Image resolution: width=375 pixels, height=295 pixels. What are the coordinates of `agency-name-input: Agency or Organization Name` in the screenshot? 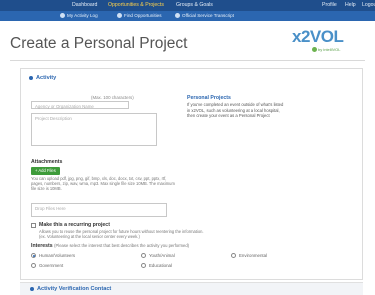 It's located at (80, 105).